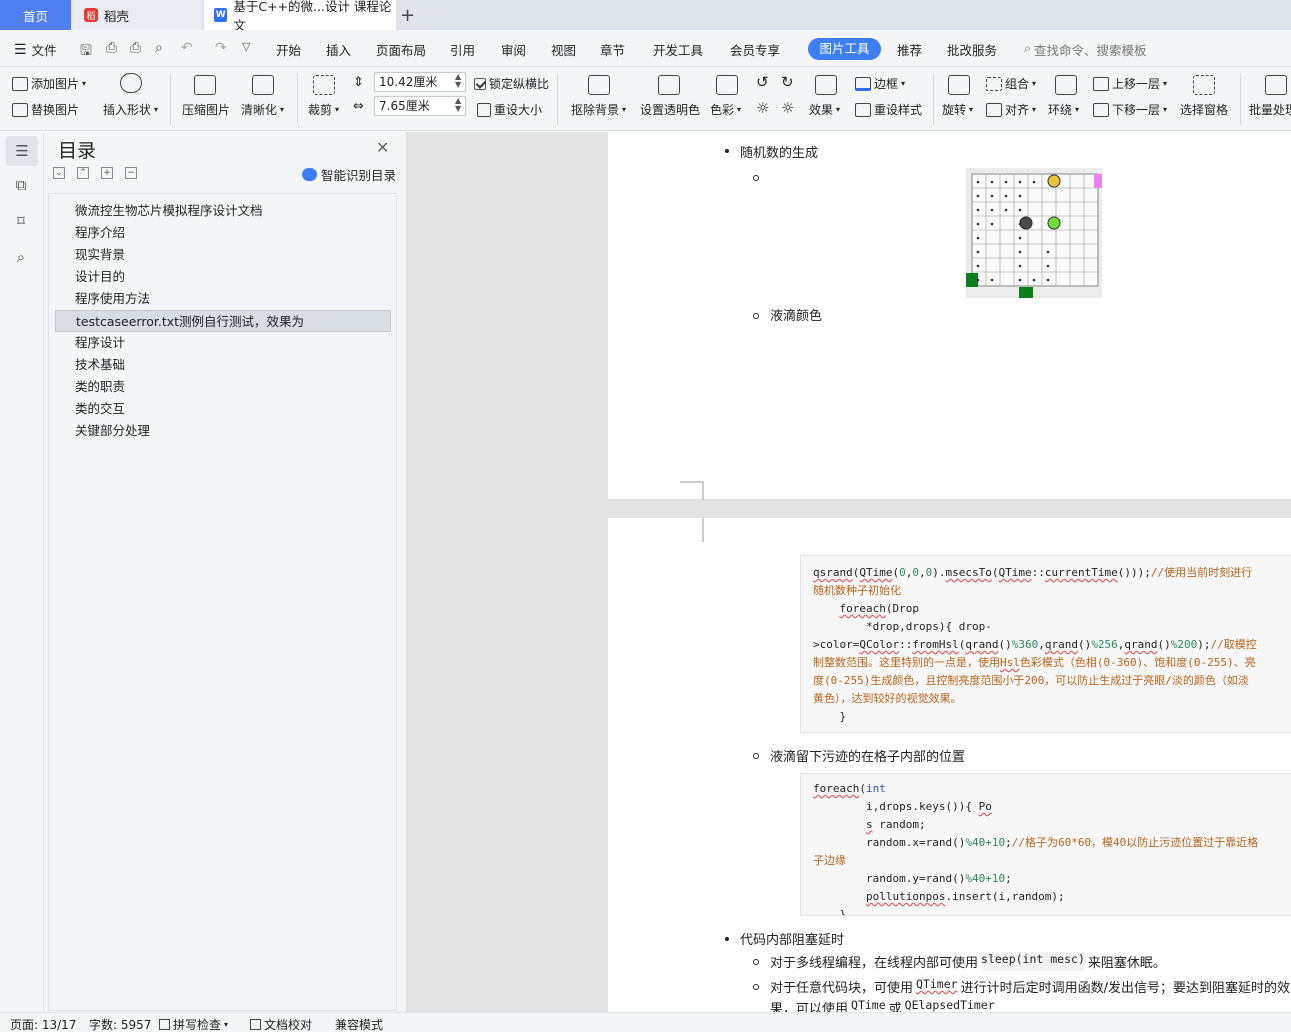  Describe the element at coordinates (159, 48) in the screenshot. I see `print-preview-icon: ⌕` at that location.